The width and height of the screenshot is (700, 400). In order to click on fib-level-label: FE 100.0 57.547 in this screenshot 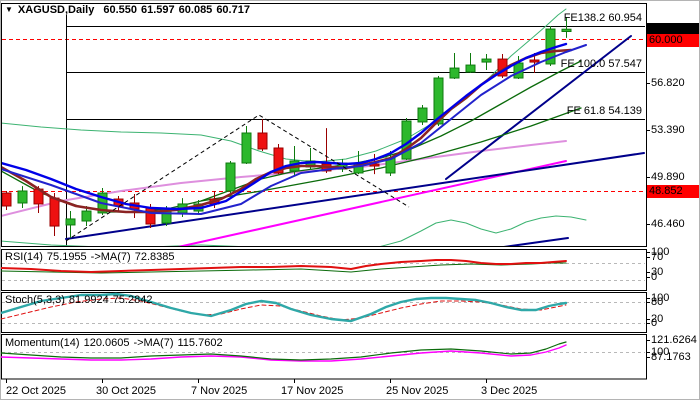, I will do `click(601, 64)`.